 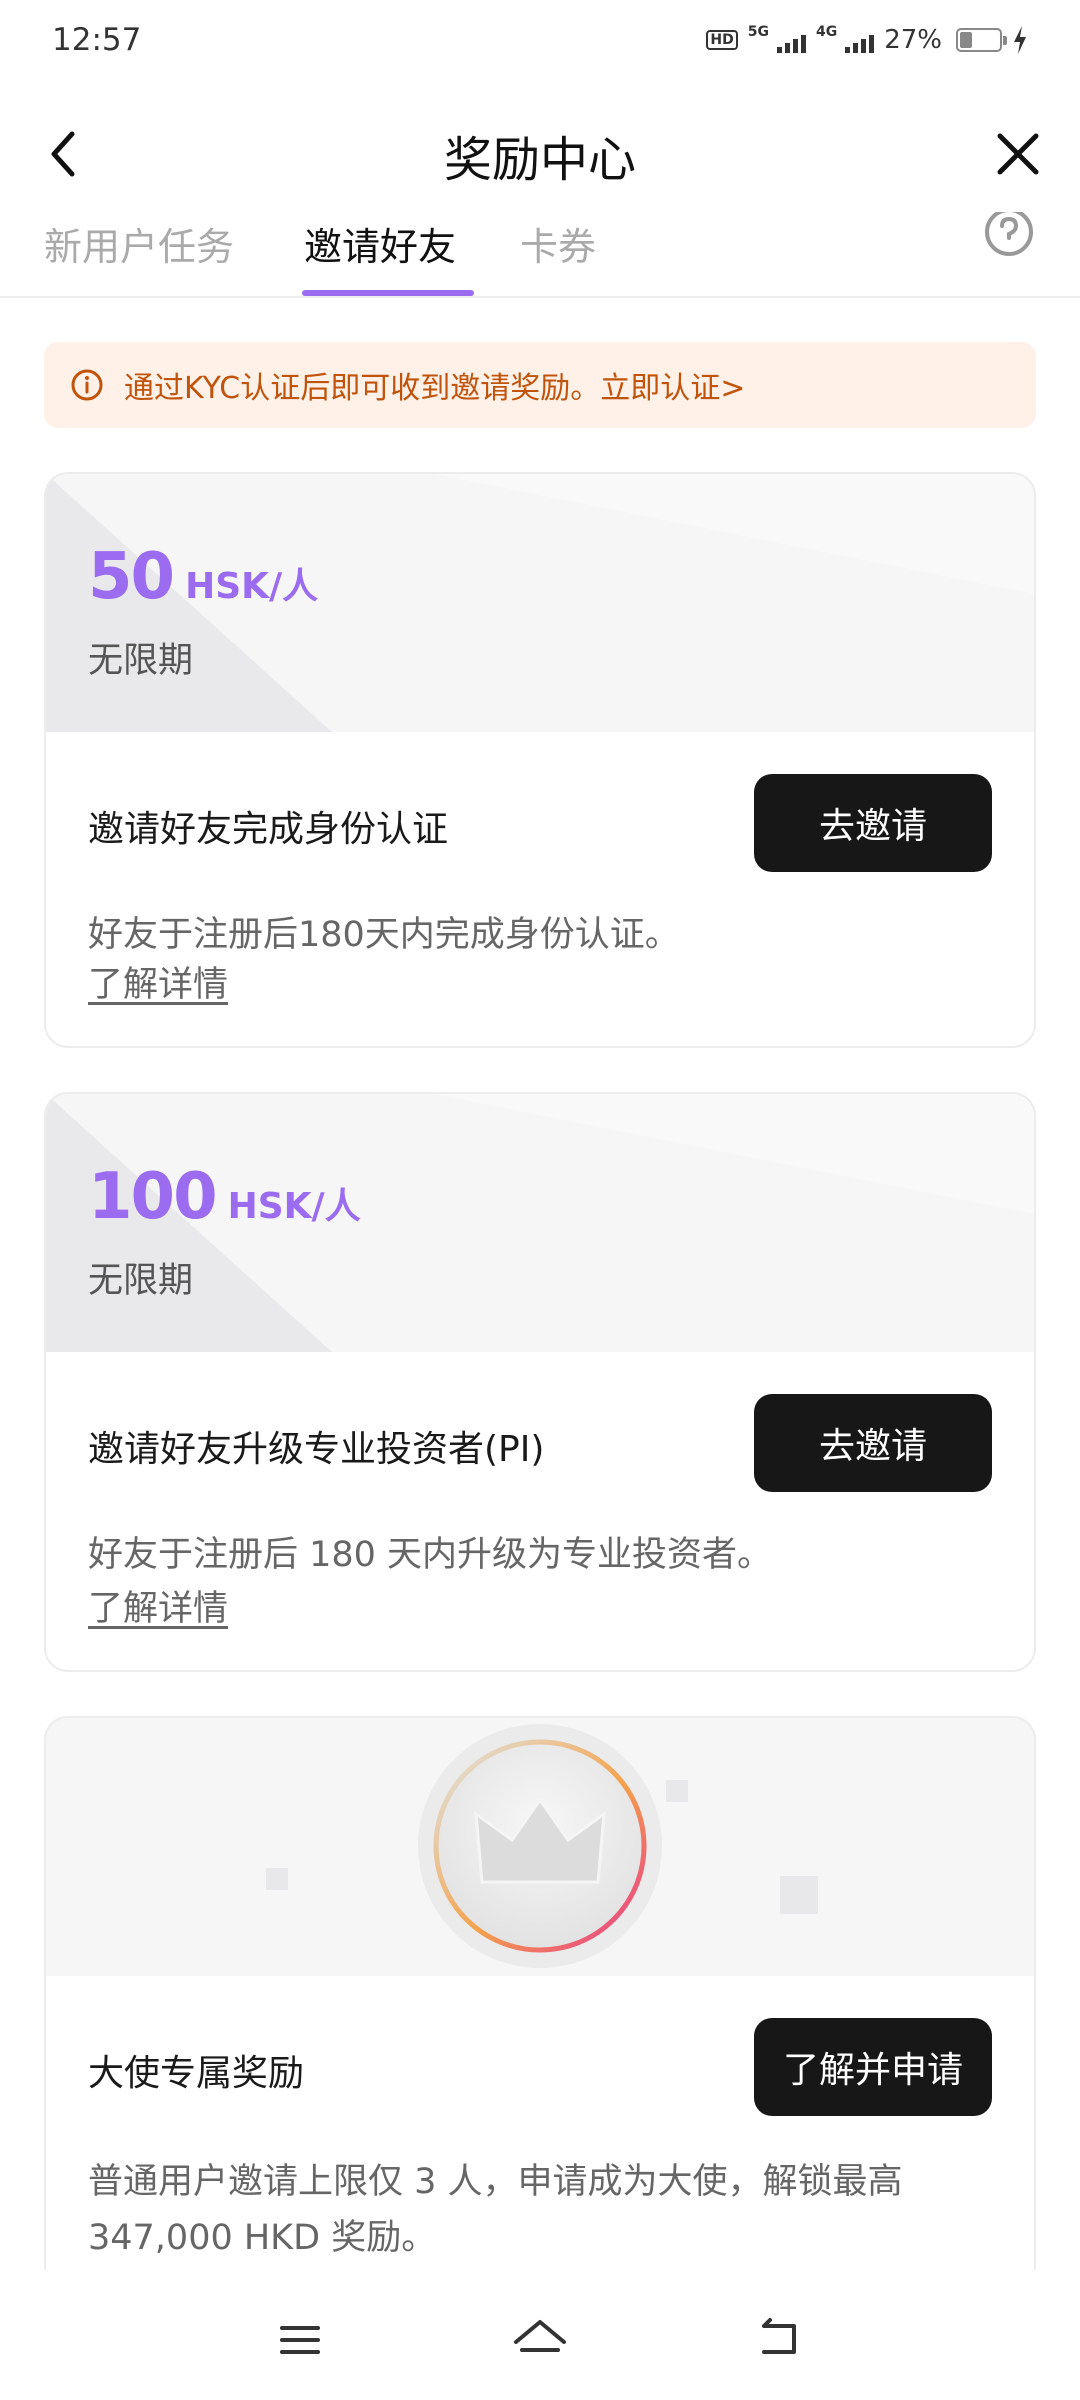 What do you see at coordinates (540, 889) in the screenshot?
I see `reward-card-body: 邀请好友完成身份认证 去邀请 好友于注册后180天内完成身份认证。 了解详情` at bounding box center [540, 889].